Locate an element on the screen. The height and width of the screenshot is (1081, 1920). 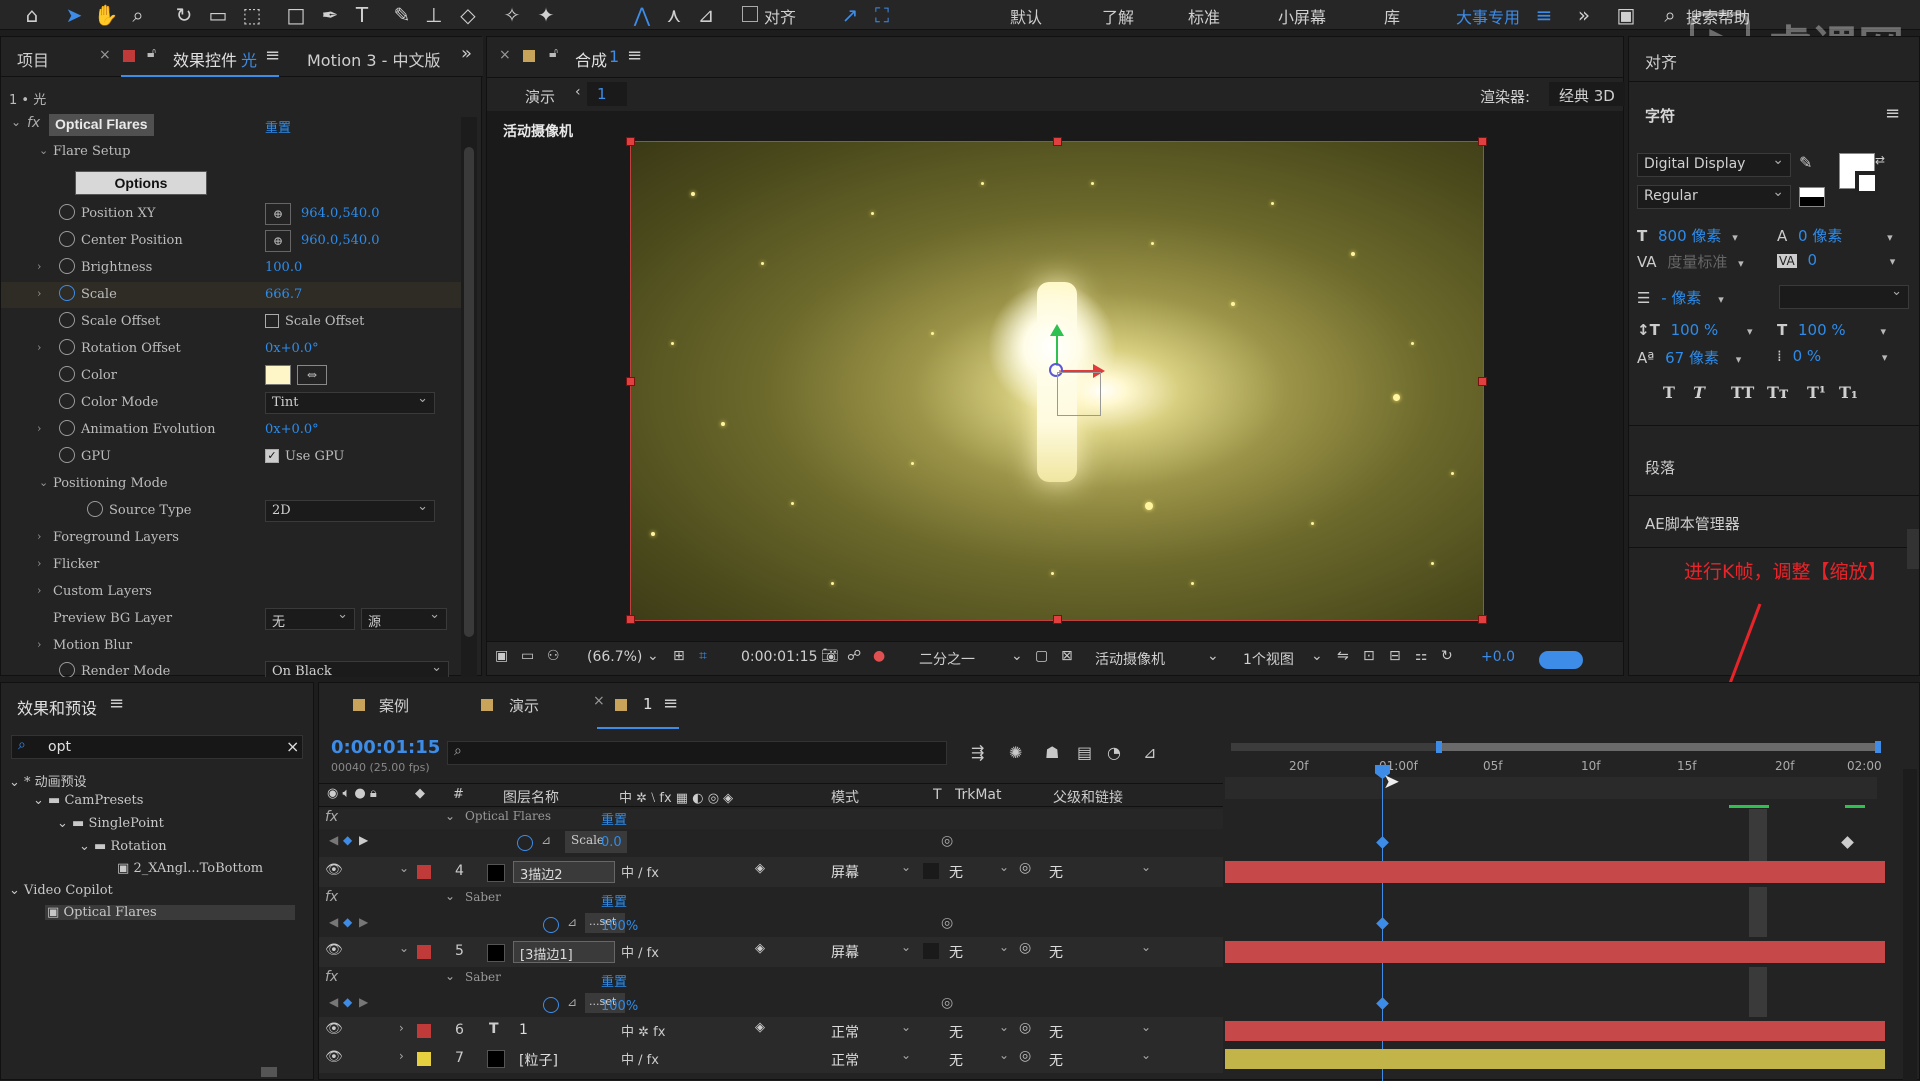
monitor-icon: ▭ is located at coordinates (527, 656).